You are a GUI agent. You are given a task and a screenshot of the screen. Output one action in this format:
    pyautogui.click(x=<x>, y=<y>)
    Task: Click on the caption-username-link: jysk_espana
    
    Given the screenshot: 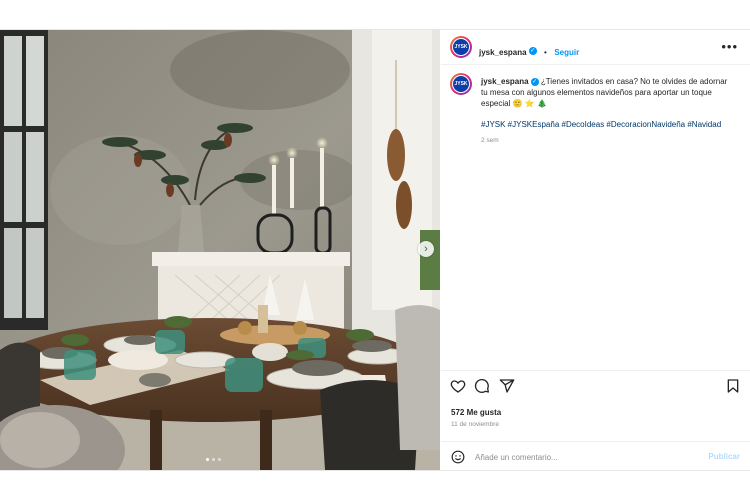 What is the action you would take?
    pyautogui.click(x=505, y=81)
    